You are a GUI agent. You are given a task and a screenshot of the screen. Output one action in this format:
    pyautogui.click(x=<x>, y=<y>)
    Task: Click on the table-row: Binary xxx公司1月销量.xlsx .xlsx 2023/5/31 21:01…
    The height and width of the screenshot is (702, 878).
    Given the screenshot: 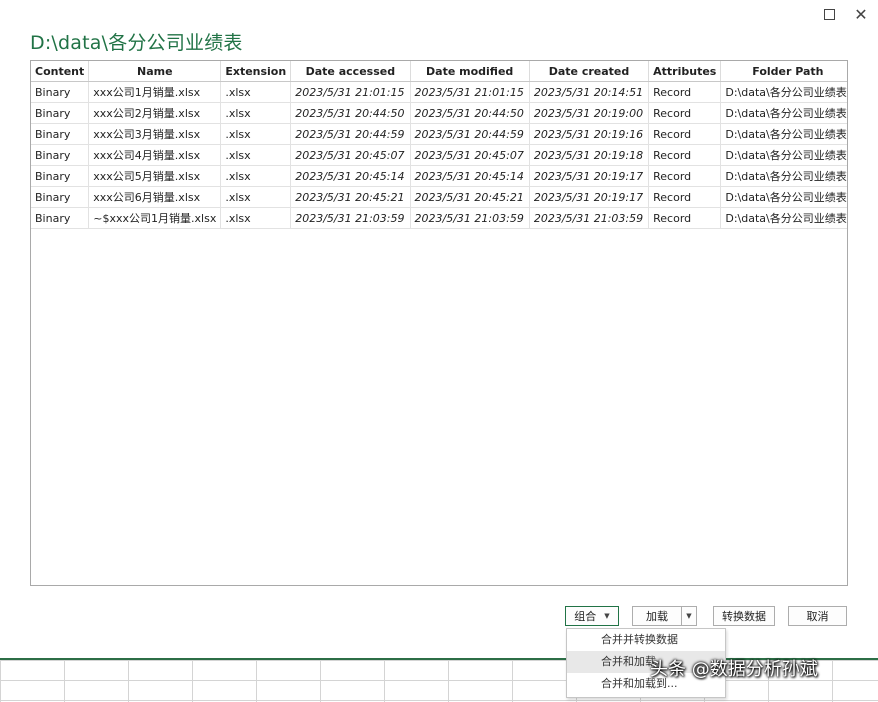 What is the action you would take?
    pyautogui.click(x=439, y=92)
    